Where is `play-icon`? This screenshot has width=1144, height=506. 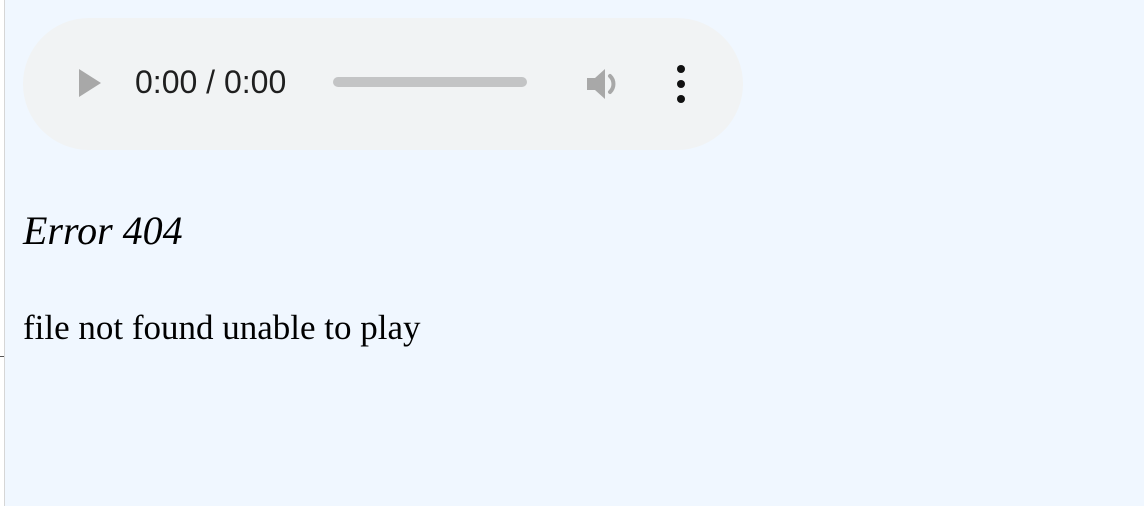 play-icon is located at coordinates (90, 83).